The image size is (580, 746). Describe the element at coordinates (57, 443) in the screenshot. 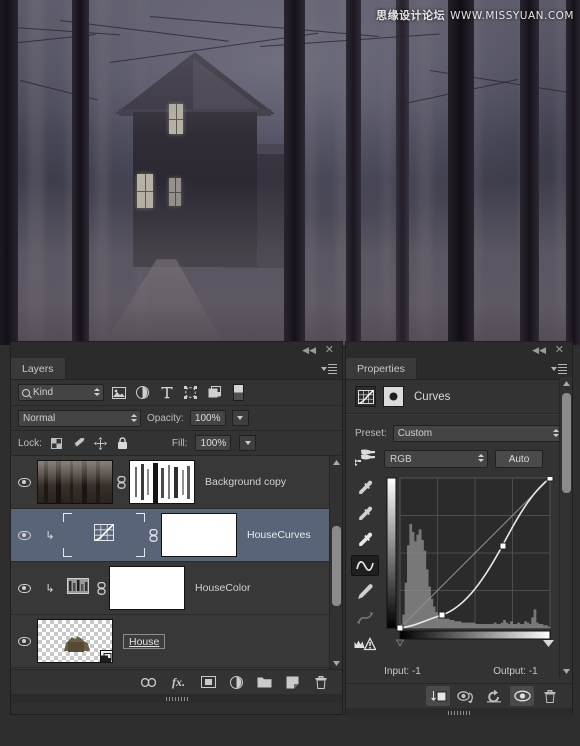

I see `lock-transparent-pixels-icon` at that location.